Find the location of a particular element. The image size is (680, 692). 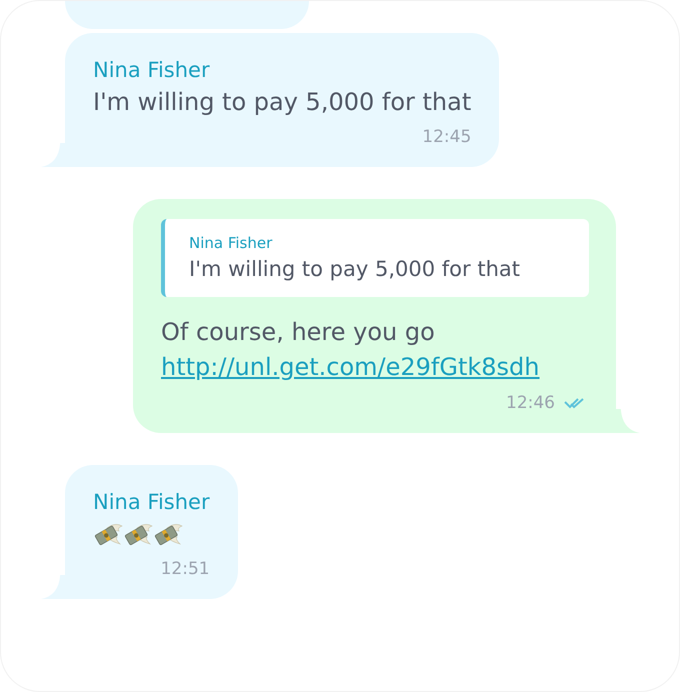

message-time: 12:51 is located at coordinates (185, 569).